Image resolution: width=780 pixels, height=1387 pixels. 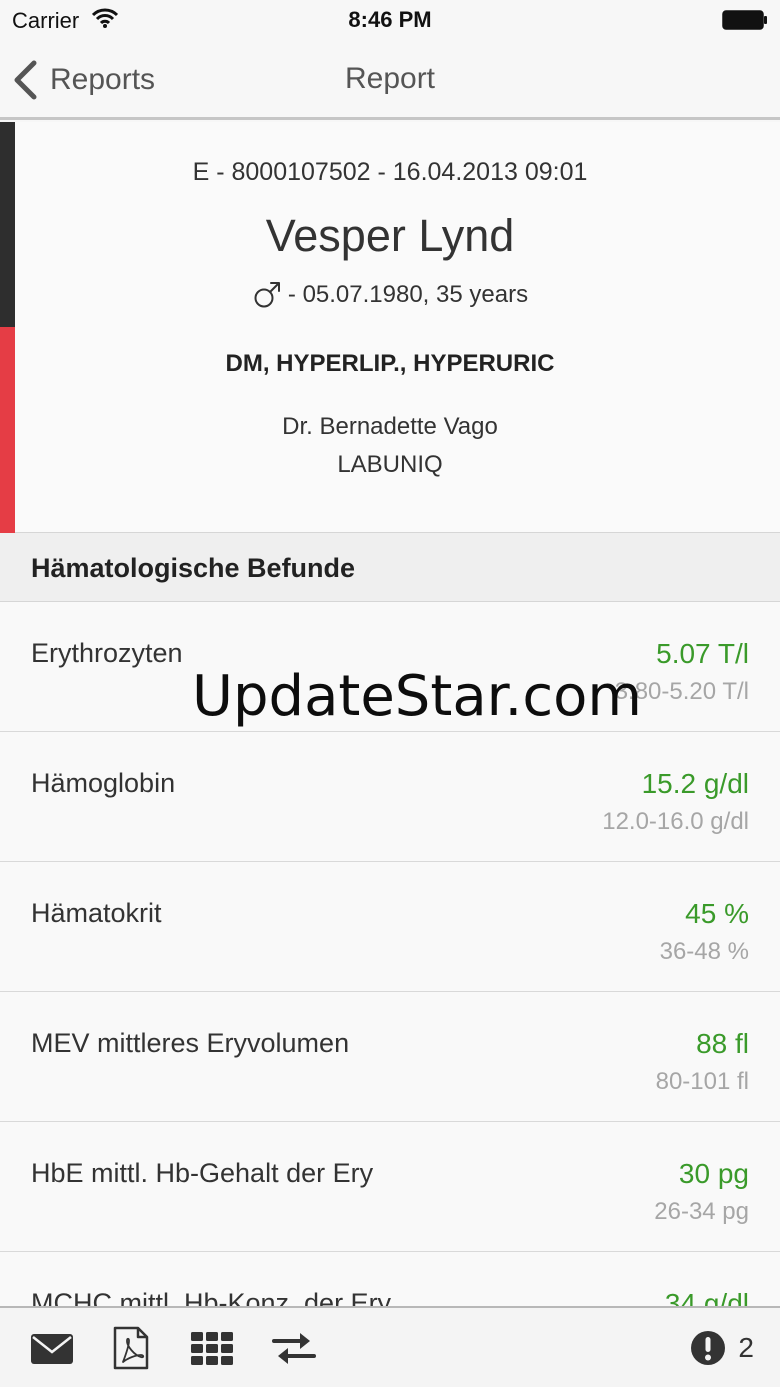 What do you see at coordinates (103, 783) in the screenshot?
I see `result-name: Hämoglobin` at bounding box center [103, 783].